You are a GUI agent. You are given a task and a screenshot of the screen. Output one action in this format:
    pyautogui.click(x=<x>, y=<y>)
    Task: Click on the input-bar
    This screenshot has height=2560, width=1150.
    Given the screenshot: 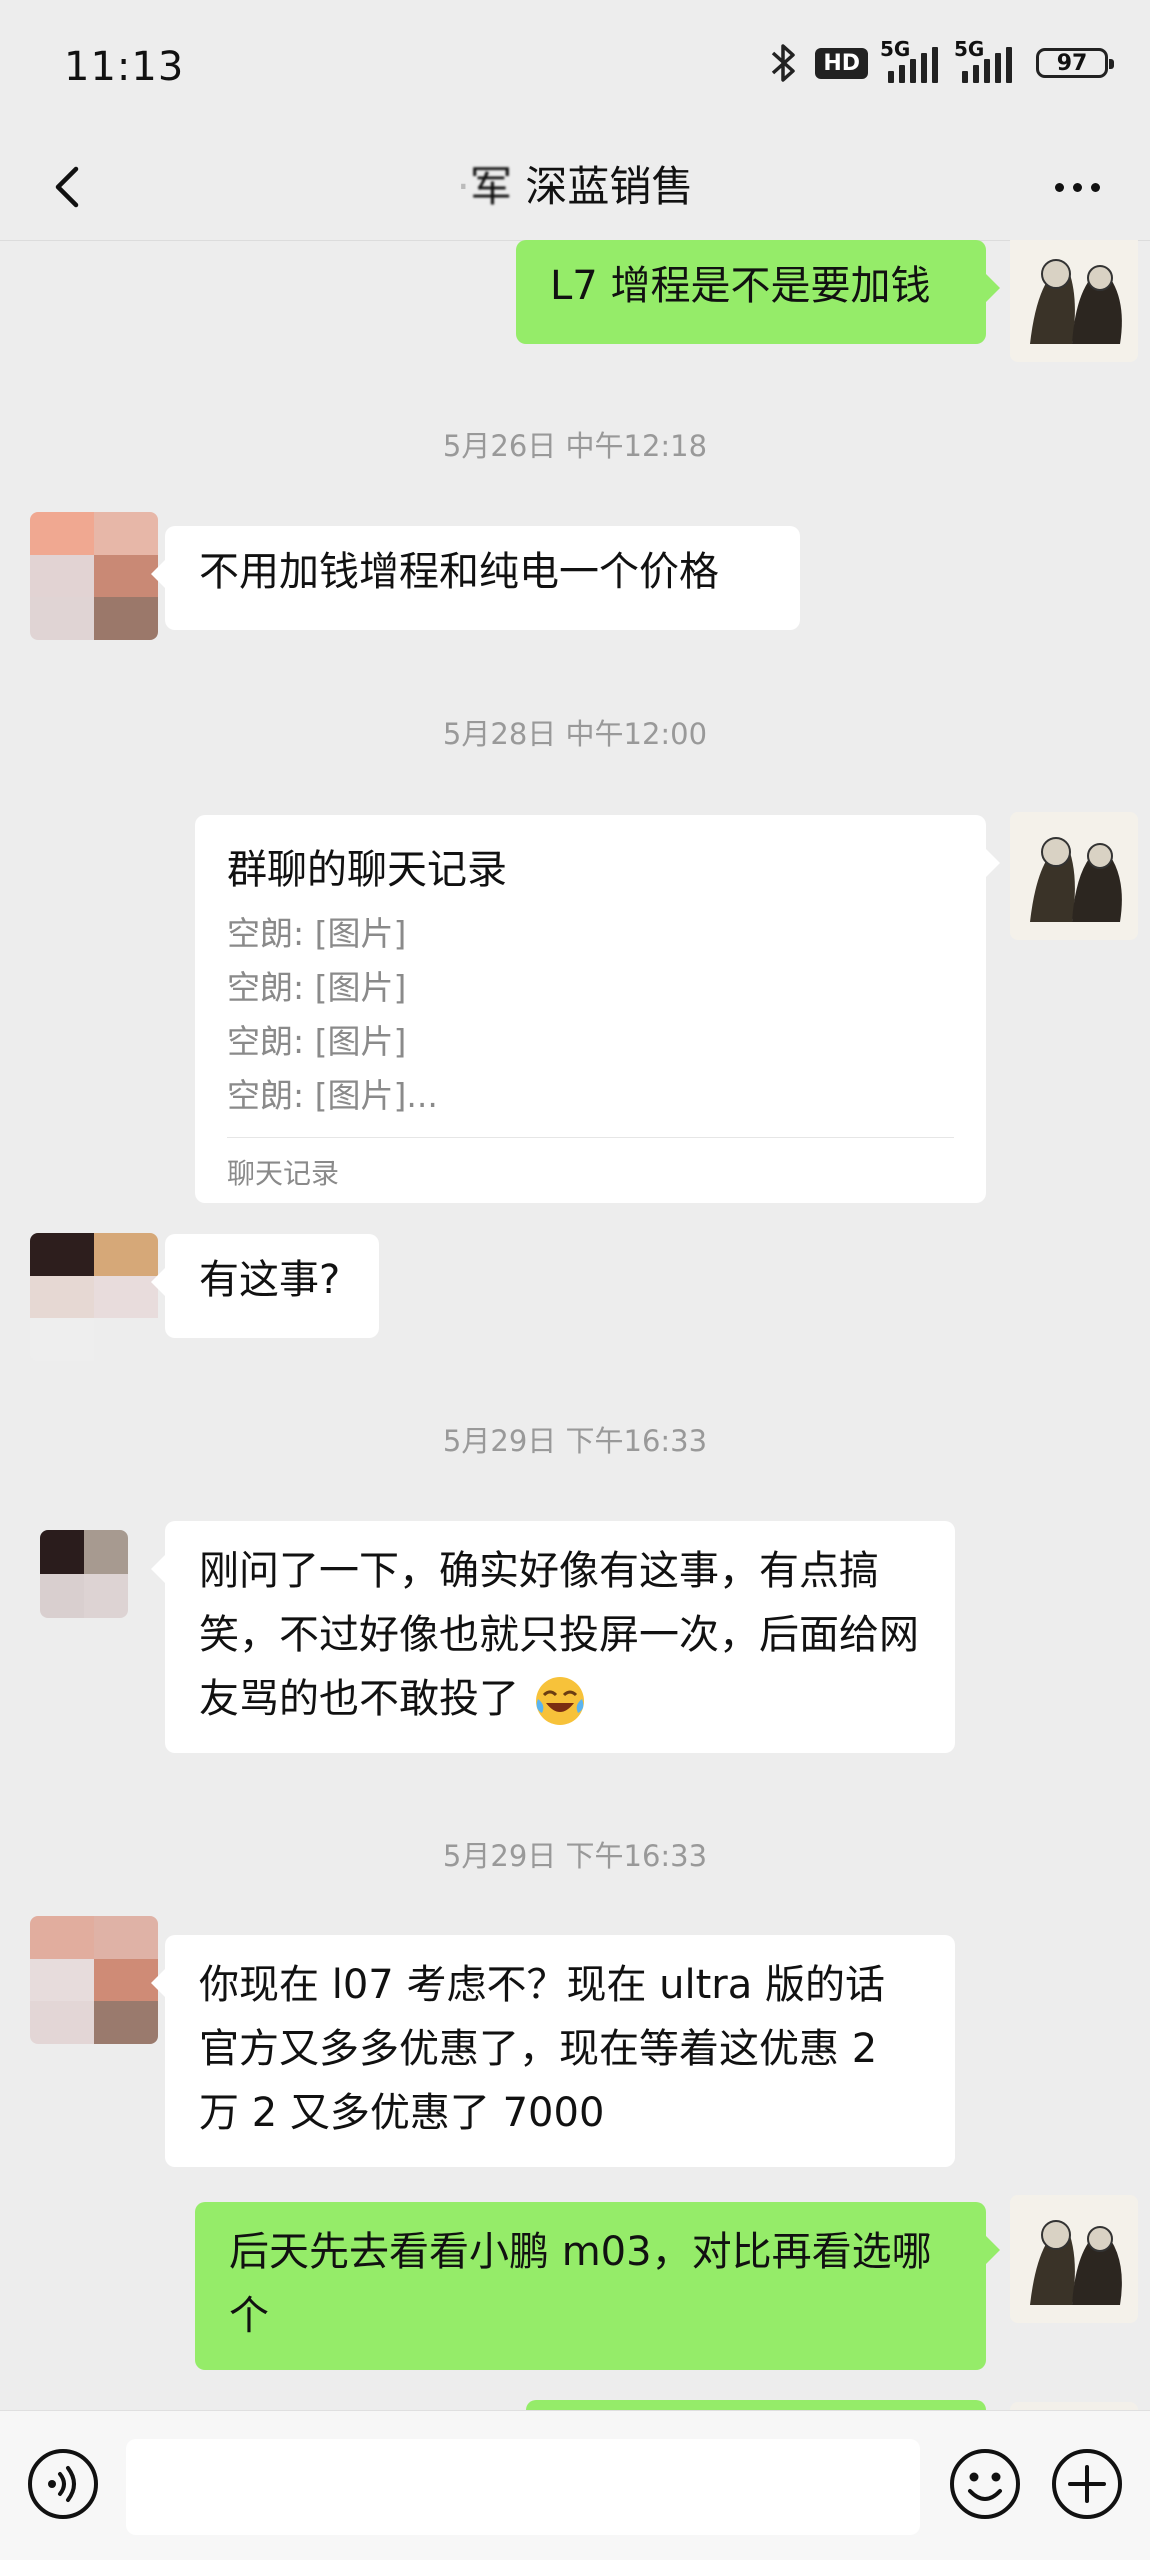 What is the action you would take?
    pyautogui.click(x=575, y=2485)
    